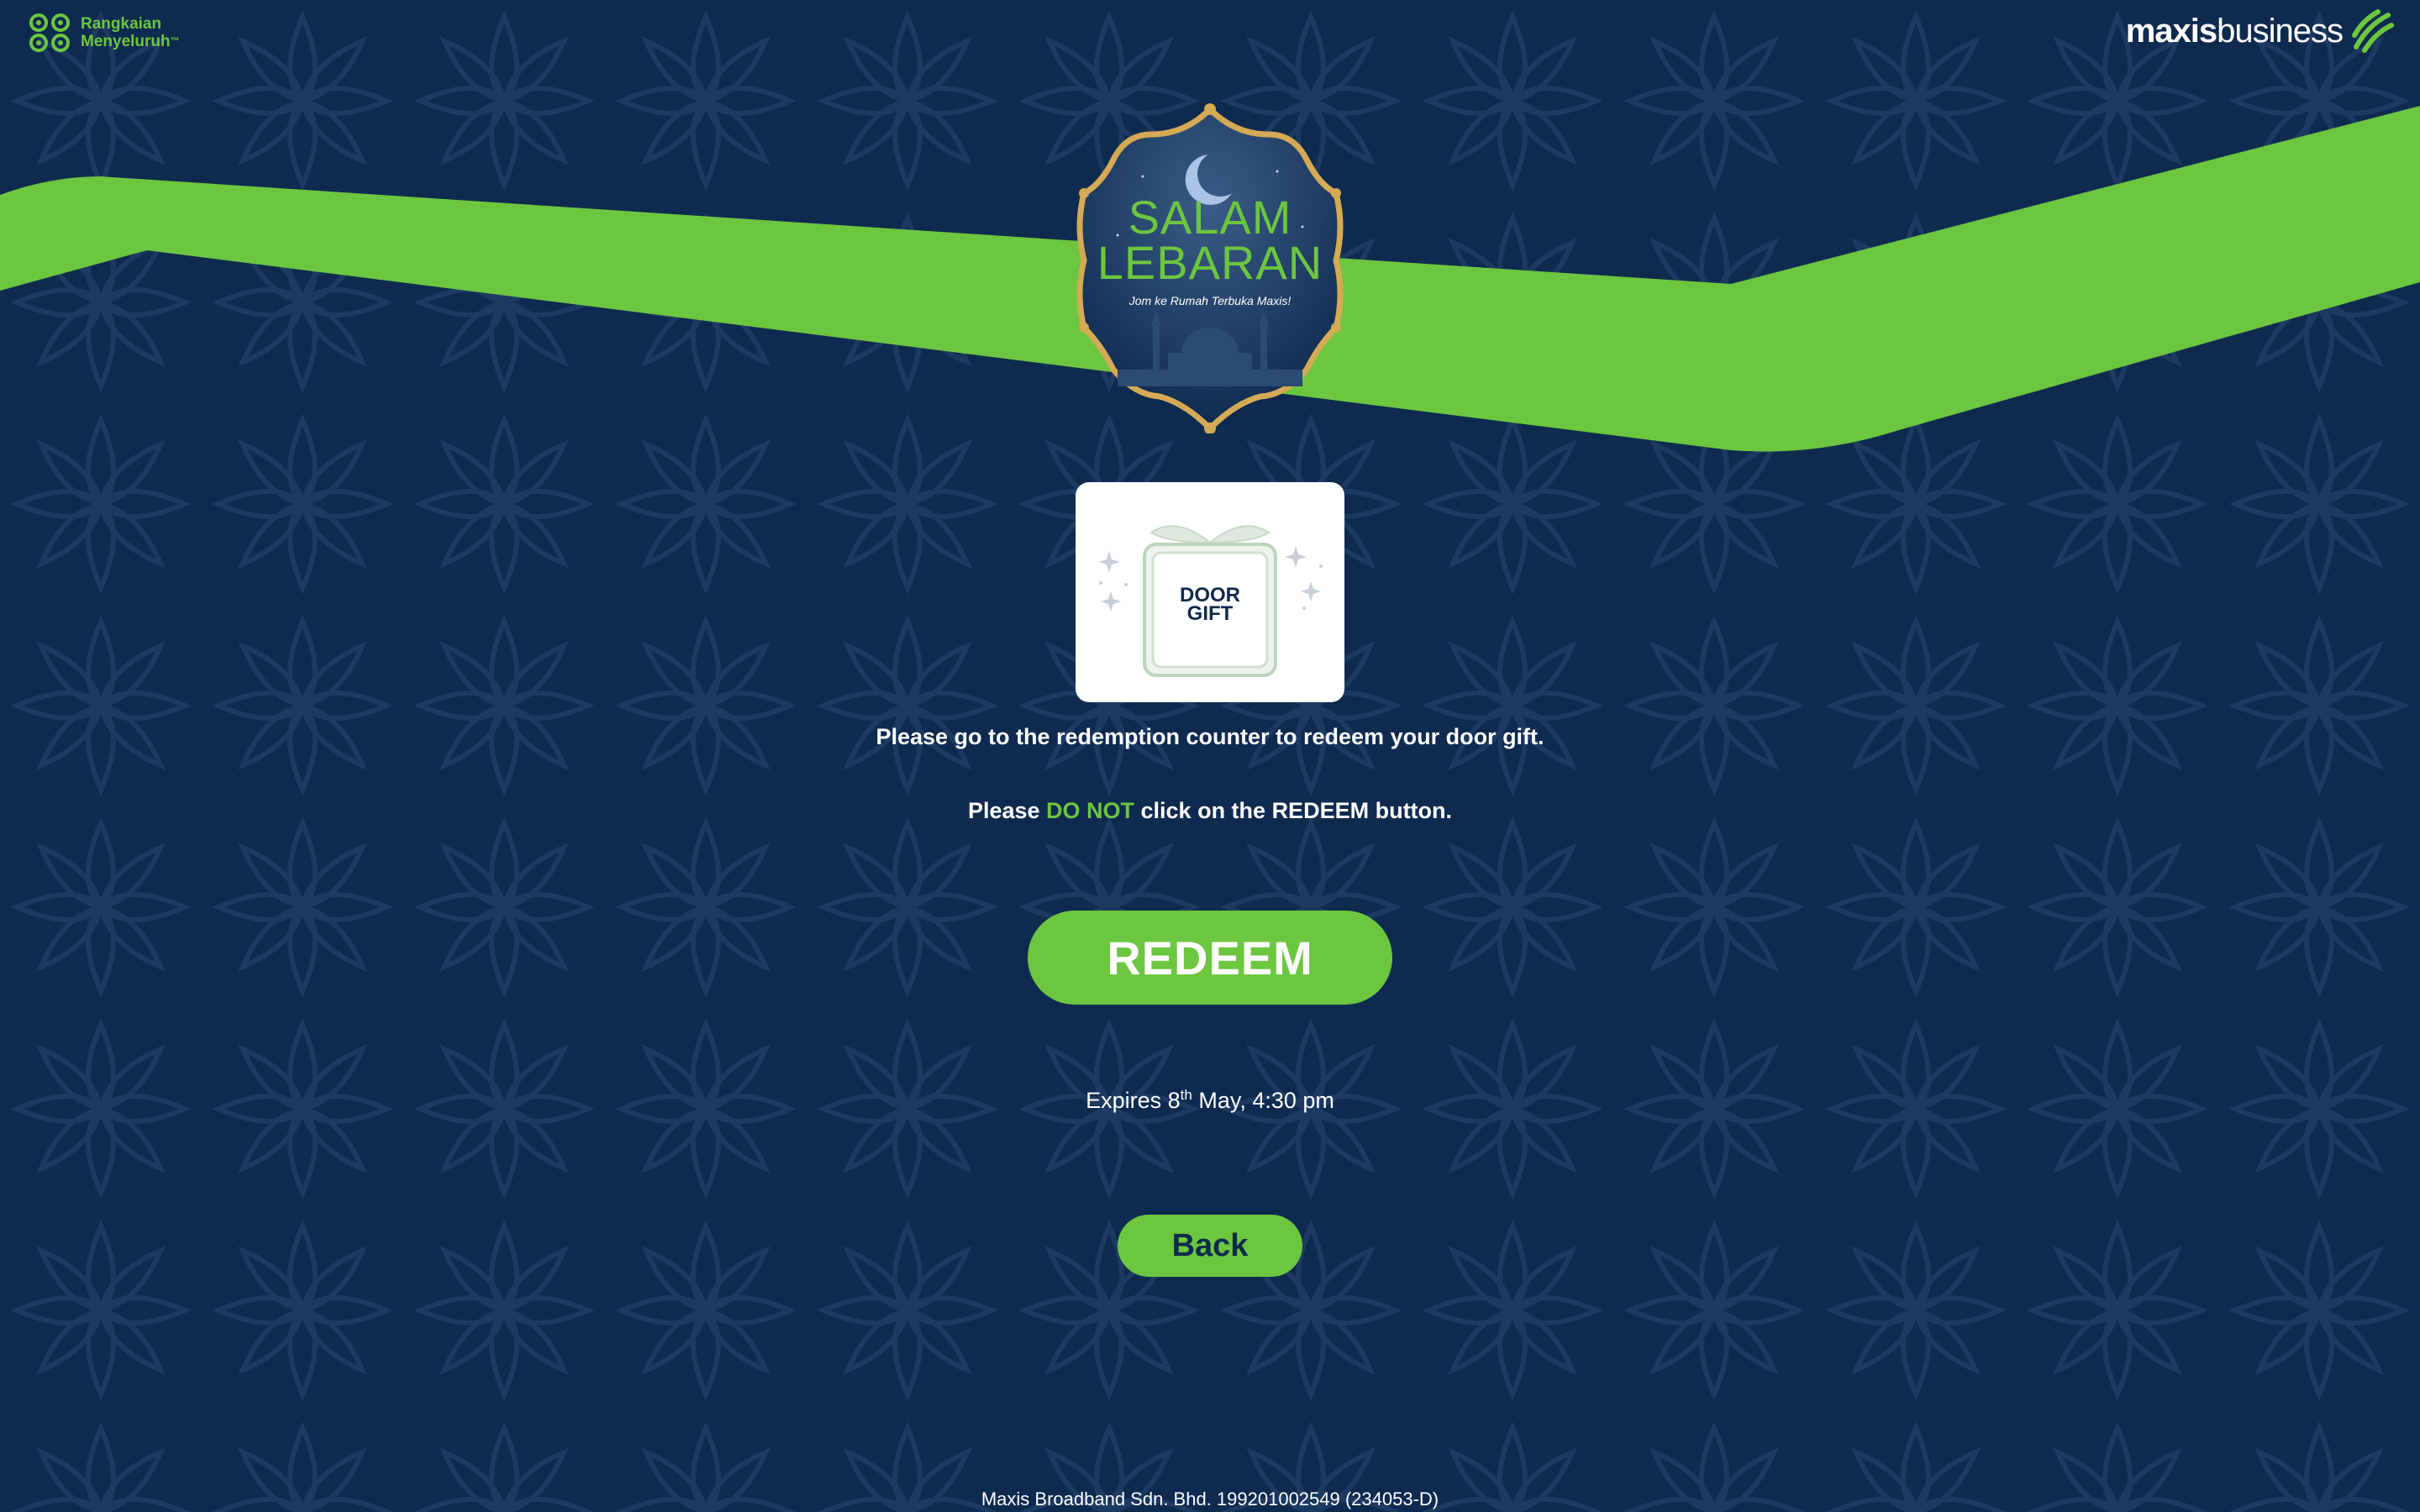 The height and width of the screenshot is (1512, 2420). What do you see at coordinates (1263, 1100) in the screenshot?
I see `expiry-suffix: May, 4:30 pm` at bounding box center [1263, 1100].